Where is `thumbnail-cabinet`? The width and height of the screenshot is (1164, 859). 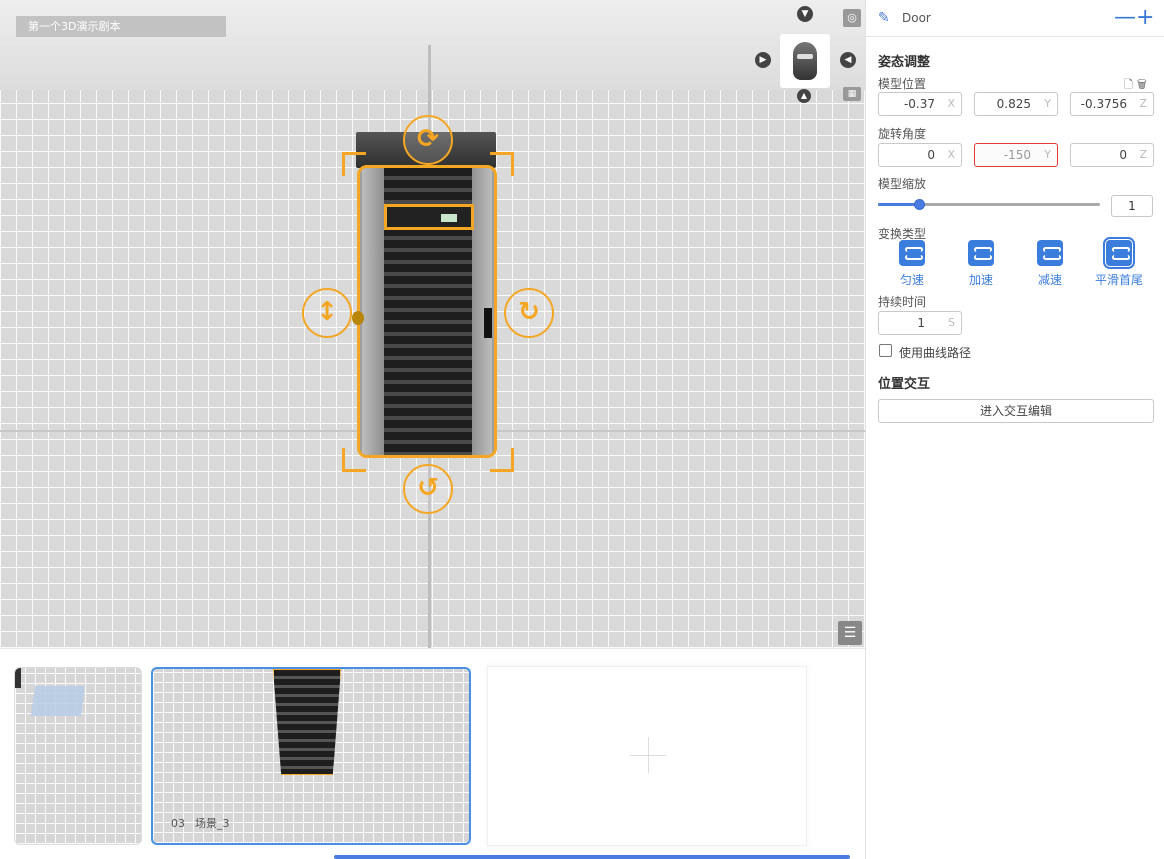
thumbnail-cabinet is located at coordinates (307, 722).